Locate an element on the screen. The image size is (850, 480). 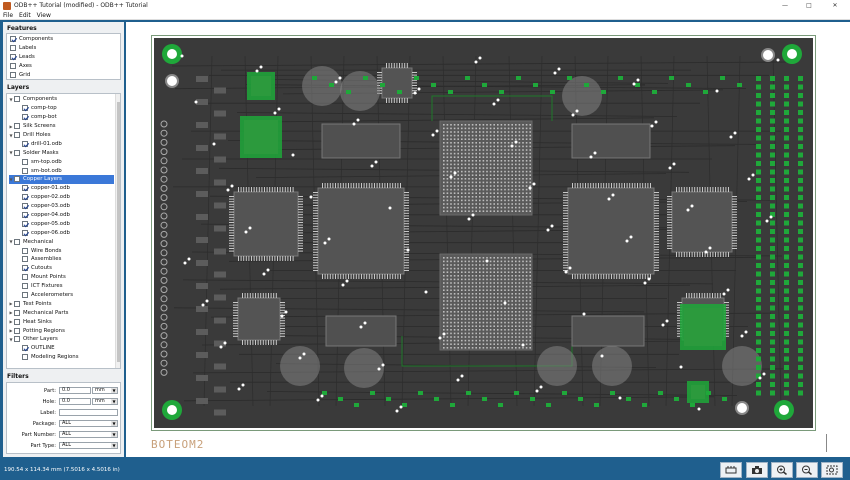
layer-row-outline: OUTLINE is located at coordinates (61, 348).